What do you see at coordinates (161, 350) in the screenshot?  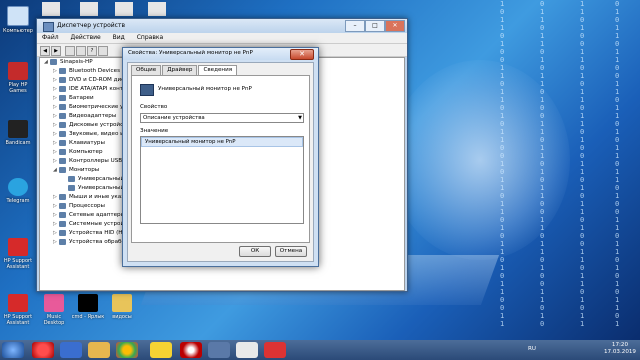 I see `stickies-icon` at bounding box center [161, 350].